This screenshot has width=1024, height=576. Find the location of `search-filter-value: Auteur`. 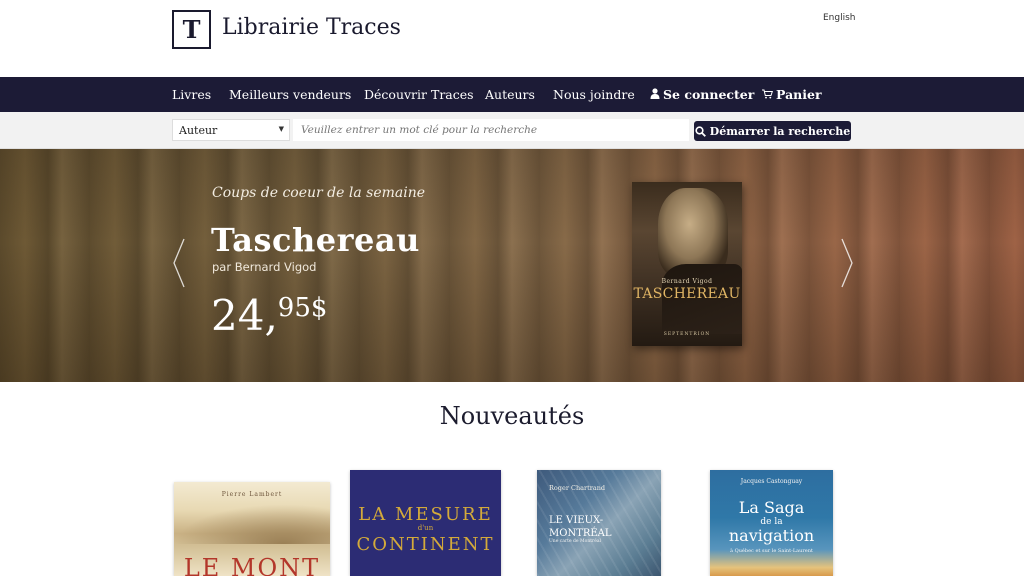

search-filter-value: Auteur is located at coordinates (198, 130).